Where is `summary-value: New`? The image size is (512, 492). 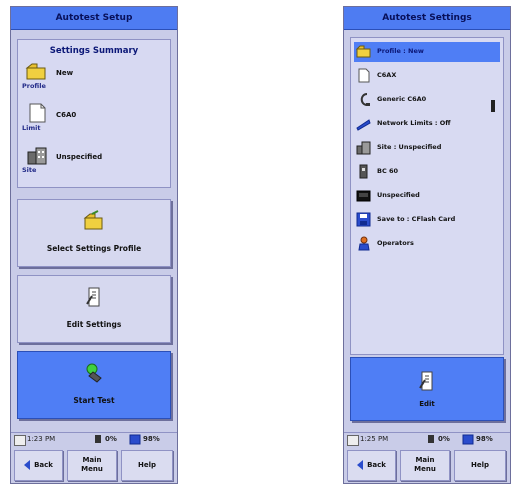
summary-value: New is located at coordinates (65, 73).